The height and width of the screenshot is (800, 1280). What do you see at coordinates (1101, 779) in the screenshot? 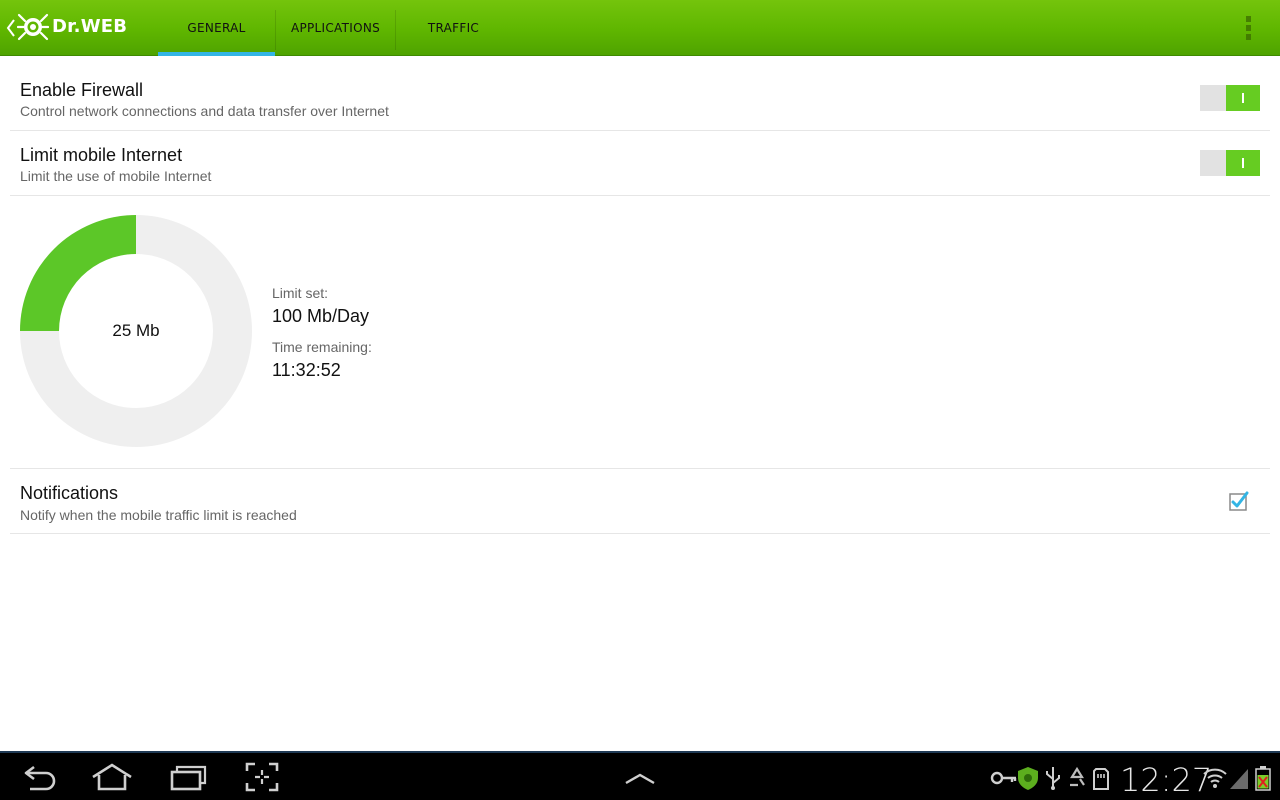
I see `sd-card-icon` at bounding box center [1101, 779].